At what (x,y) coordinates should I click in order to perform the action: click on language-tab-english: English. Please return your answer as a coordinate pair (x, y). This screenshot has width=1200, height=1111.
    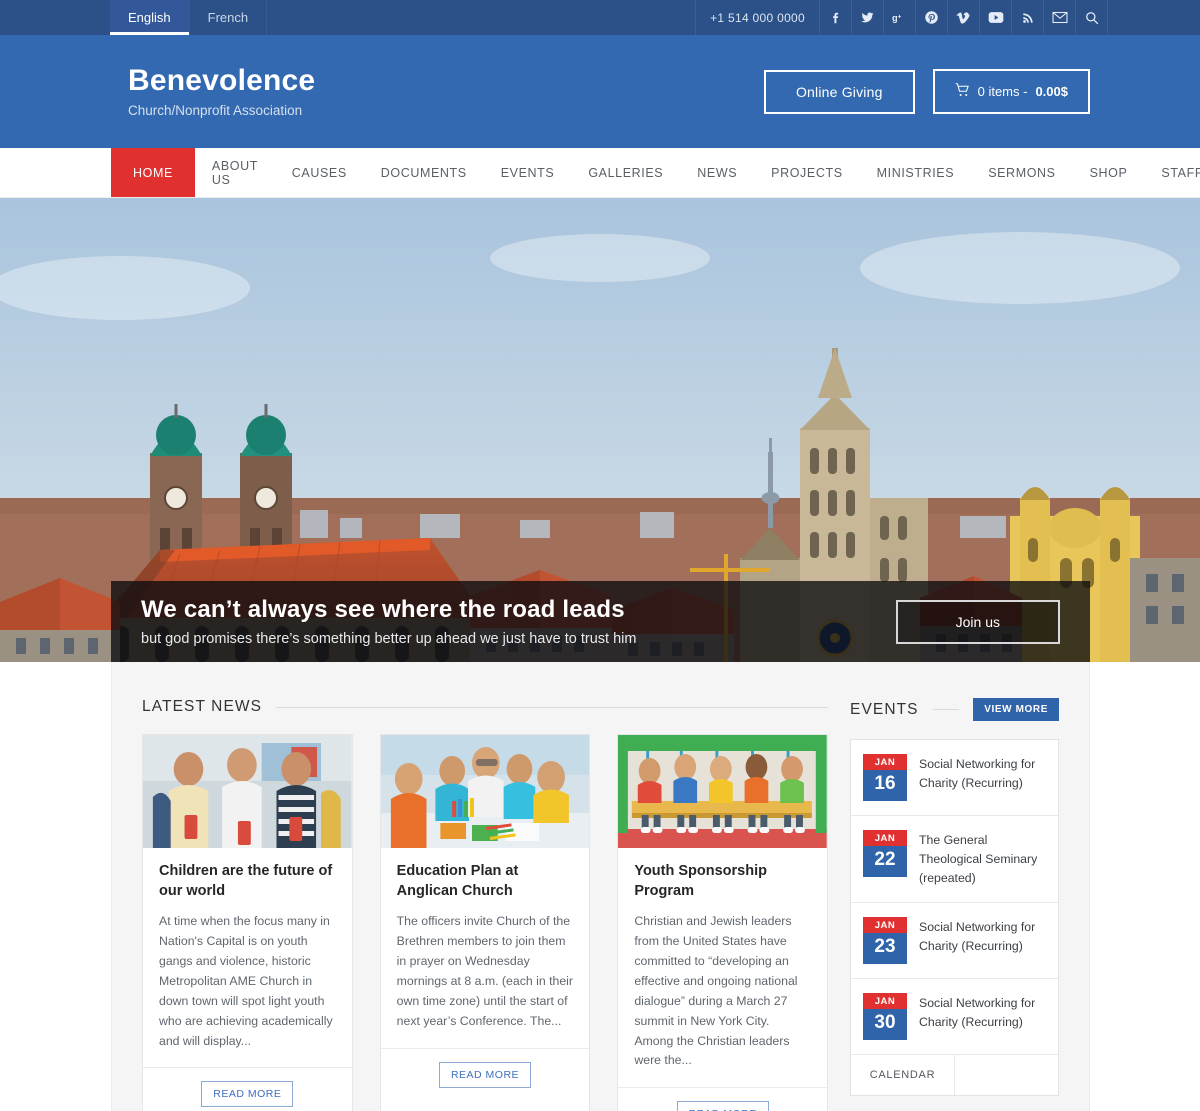
    Looking at the image, I should click on (150, 17).